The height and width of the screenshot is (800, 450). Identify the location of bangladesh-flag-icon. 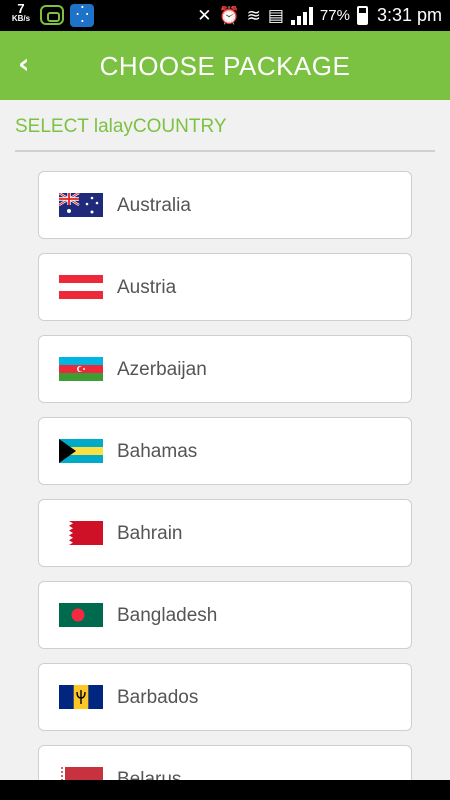
(81, 615).